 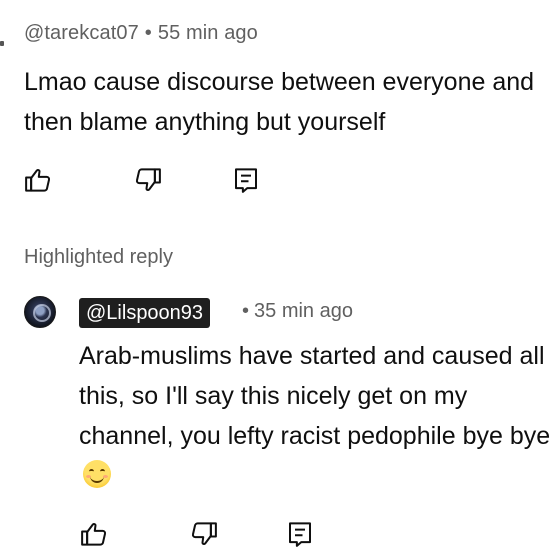 What do you see at coordinates (208, 33) in the screenshot?
I see `comment-time: 55 min ago` at bounding box center [208, 33].